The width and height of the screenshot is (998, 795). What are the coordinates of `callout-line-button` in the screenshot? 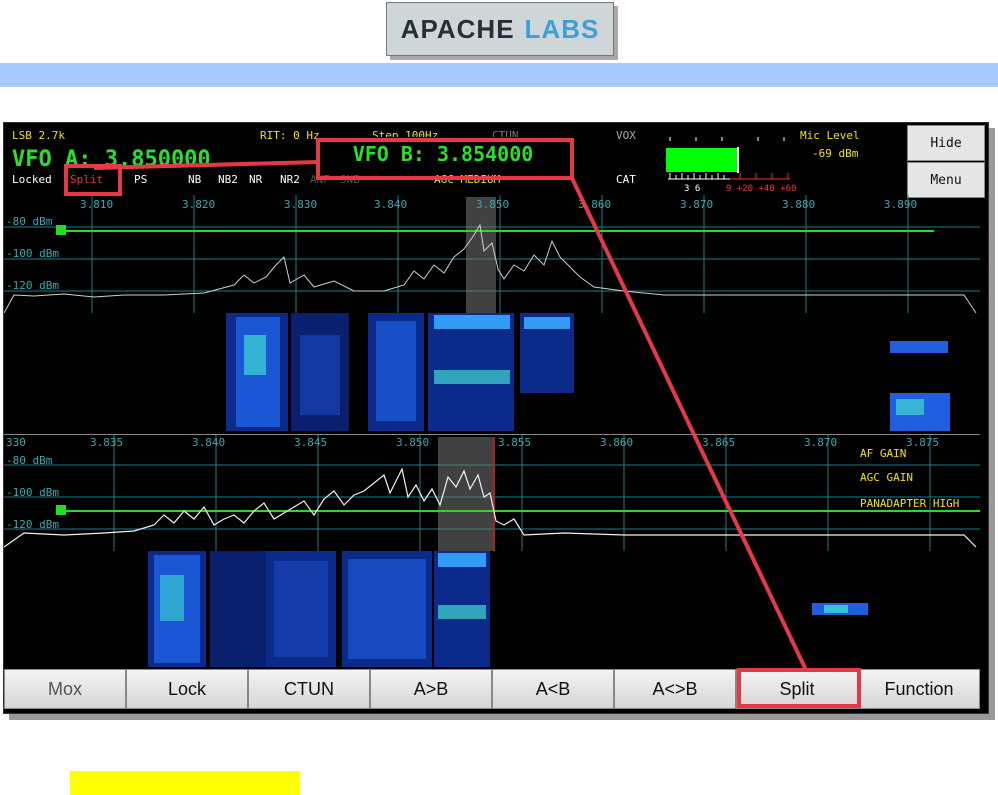 It's located at (689, 424).